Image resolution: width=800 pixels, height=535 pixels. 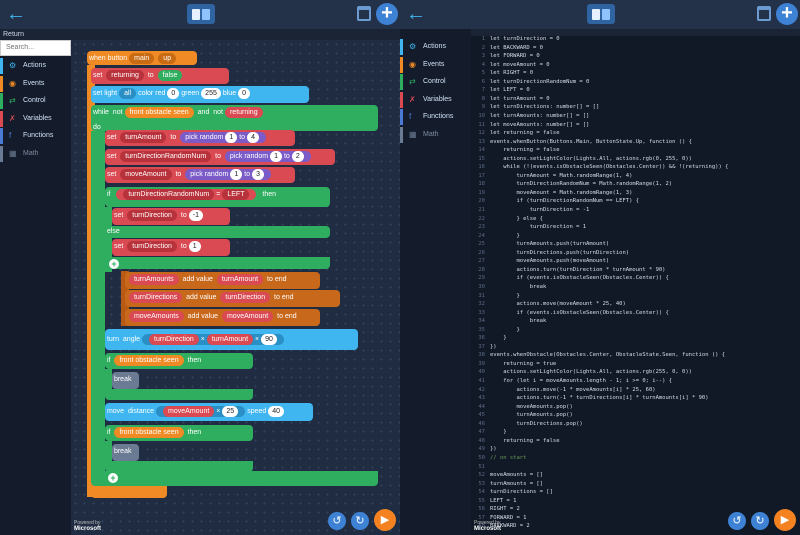 What do you see at coordinates (538, 227) in the screenshot?
I see `code-line: turnDirection = 1` at bounding box center [538, 227].